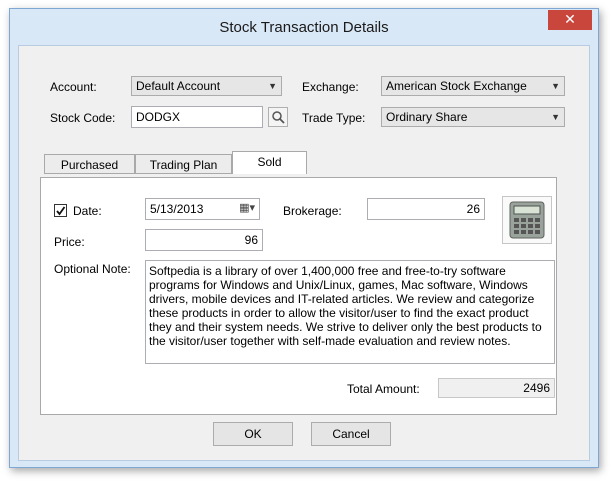 Image resolution: width=613 pixels, height=488 pixels. I want to click on date-checkbox, so click(60, 210).